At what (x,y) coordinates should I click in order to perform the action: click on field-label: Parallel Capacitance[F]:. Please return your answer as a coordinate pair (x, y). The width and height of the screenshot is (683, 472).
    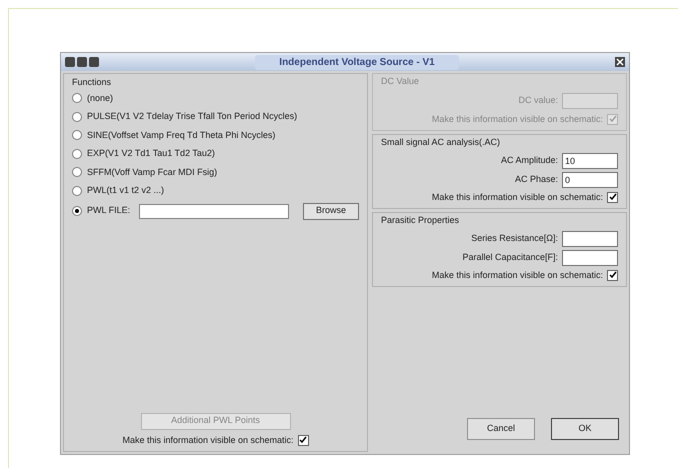
    Looking at the image, I should click on (510, 257).